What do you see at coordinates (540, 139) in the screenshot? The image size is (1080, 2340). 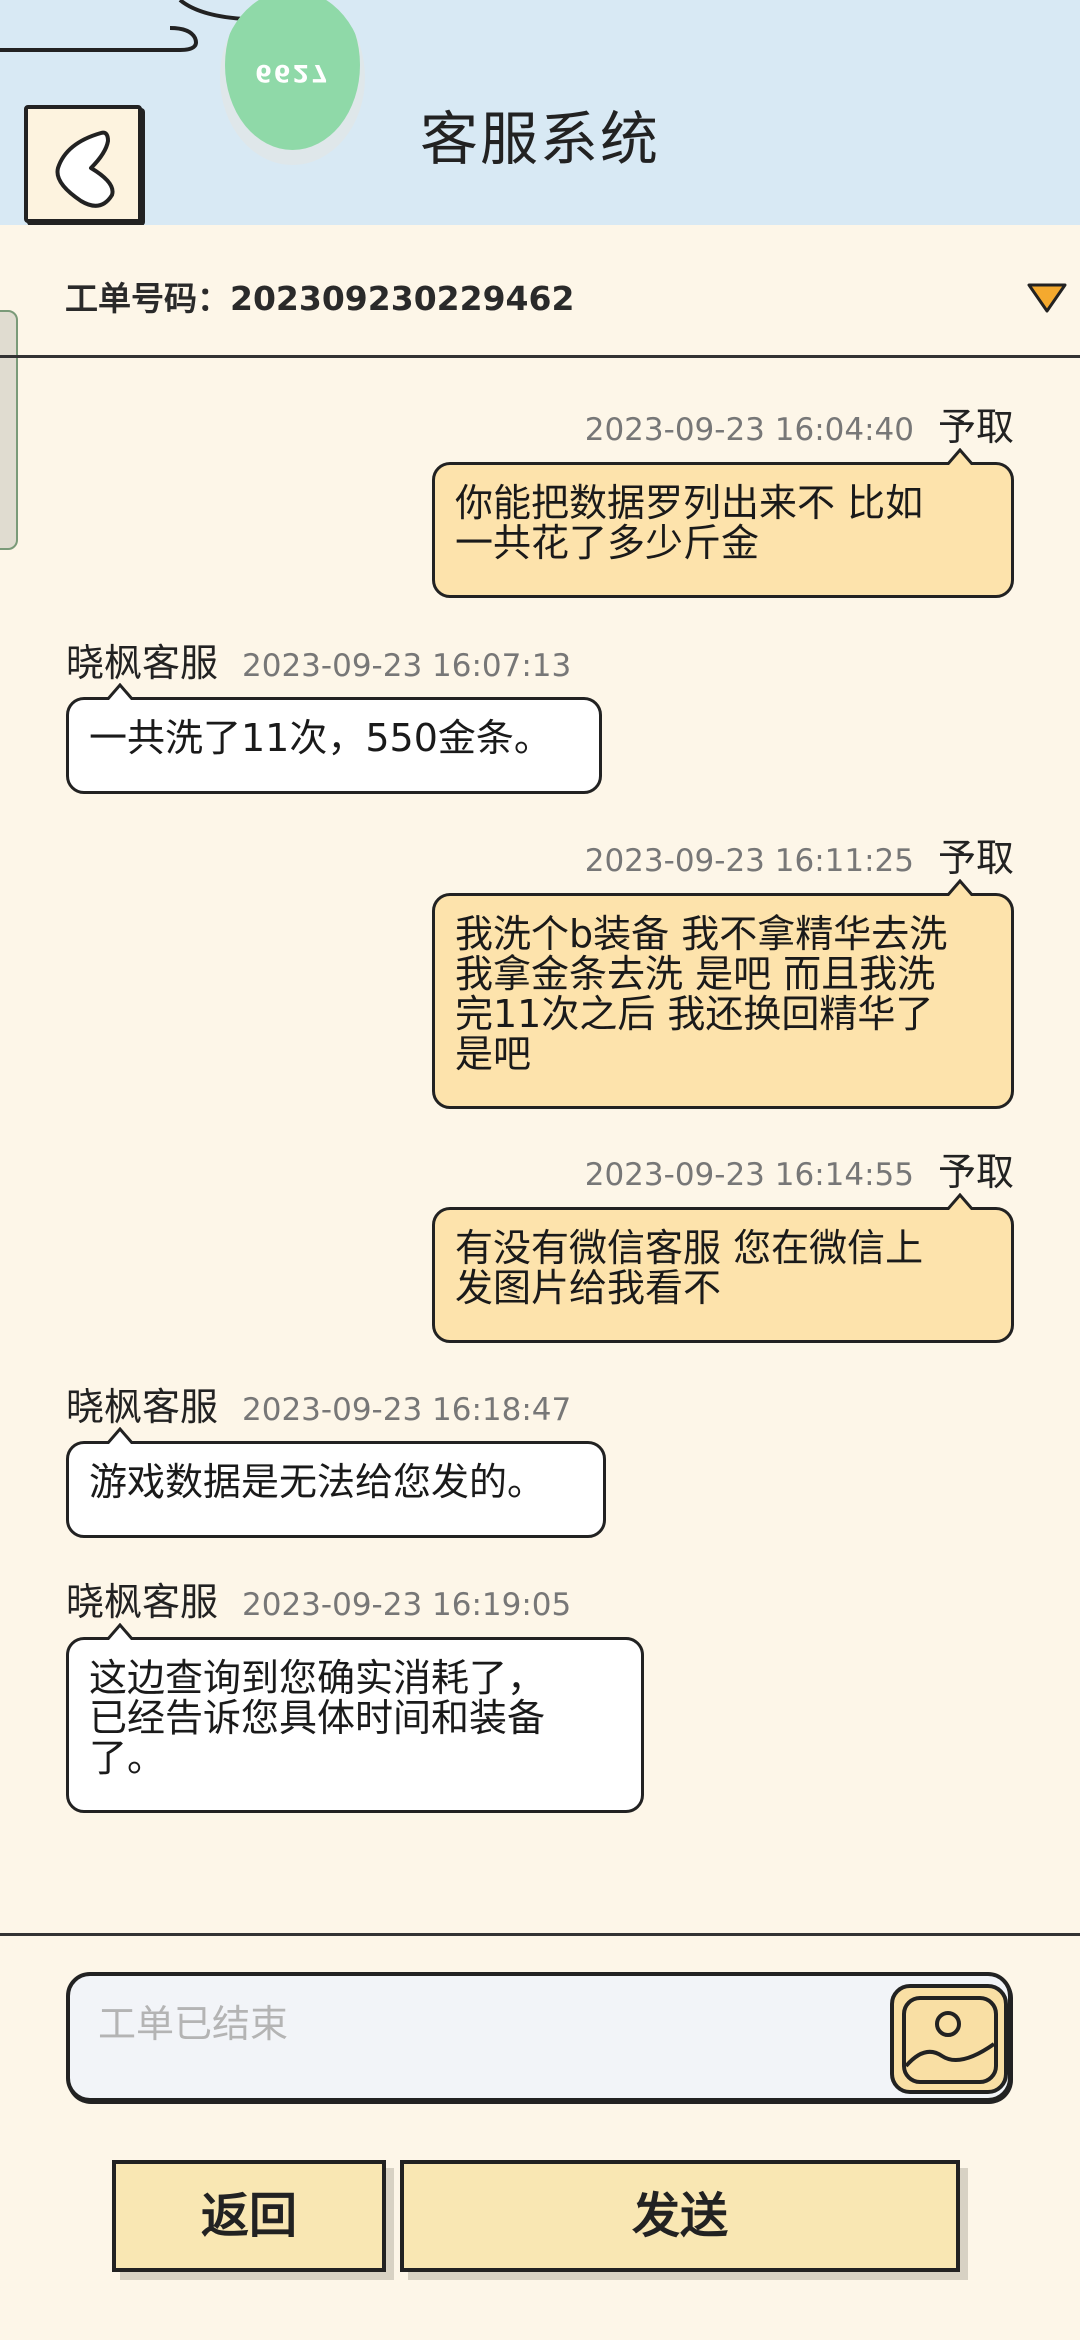 I see `page-title: 客服系统` at bounding box center [540, 139].